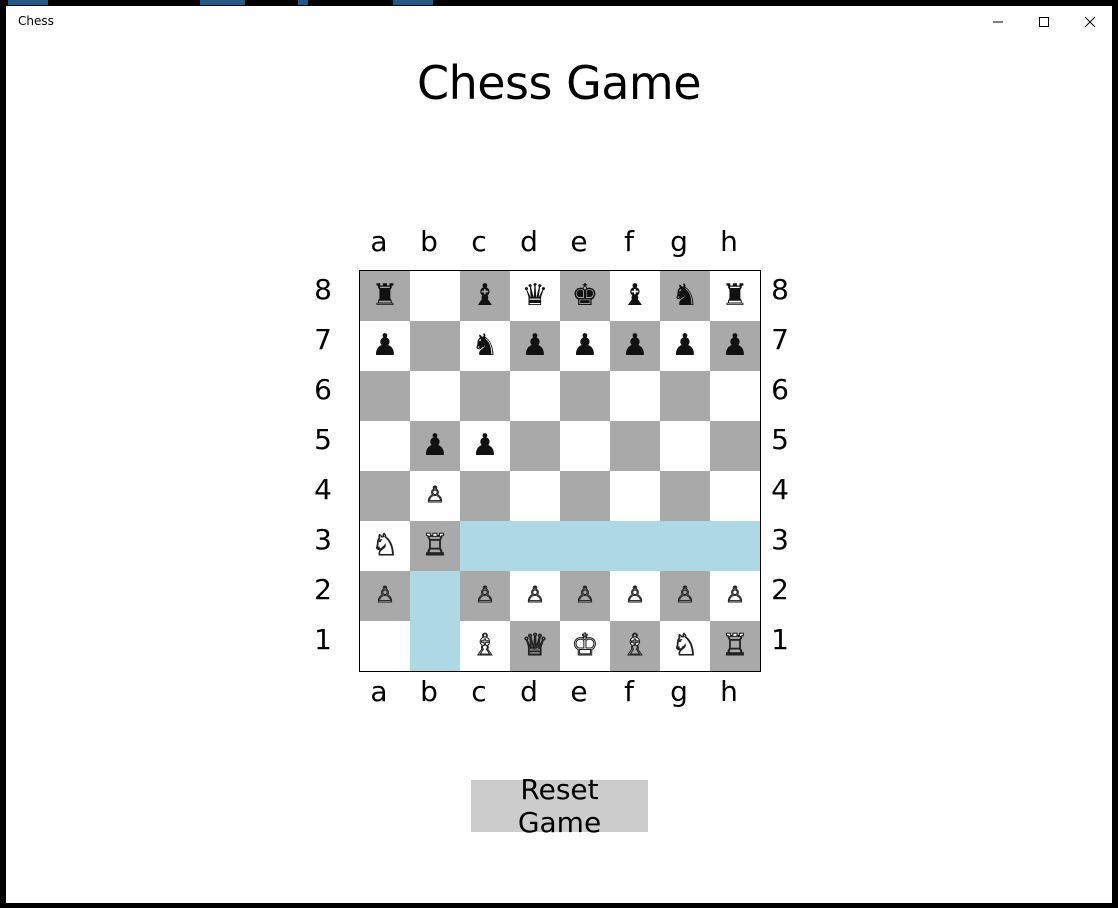  I want to click on square-a7: ♟, so click(385, 346).